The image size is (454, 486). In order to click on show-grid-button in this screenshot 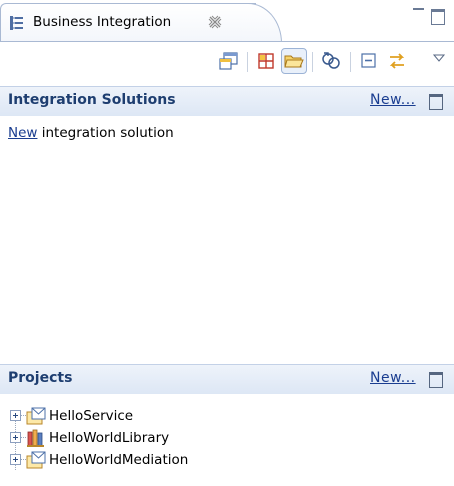, I will do `click(266, 61)`.